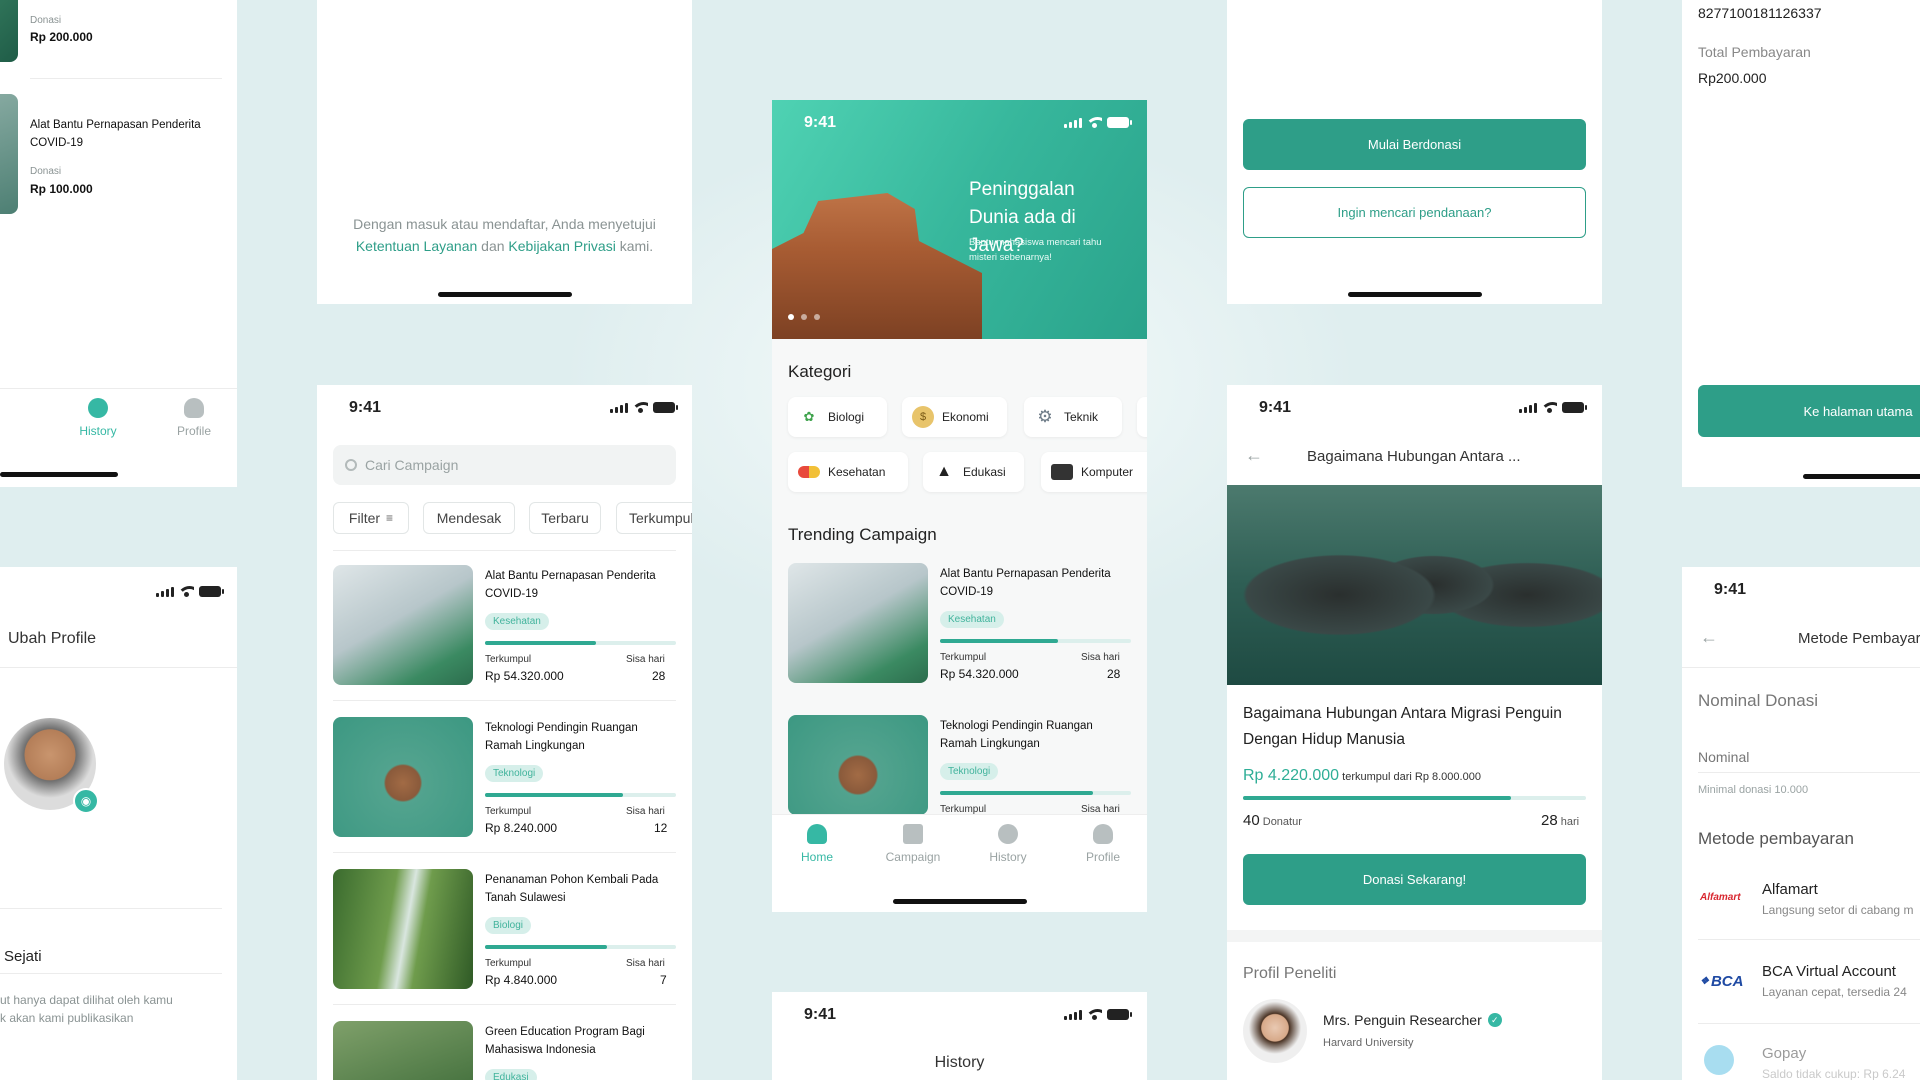  I want to click on nav-campaign: Campaign, so click(913, 844).